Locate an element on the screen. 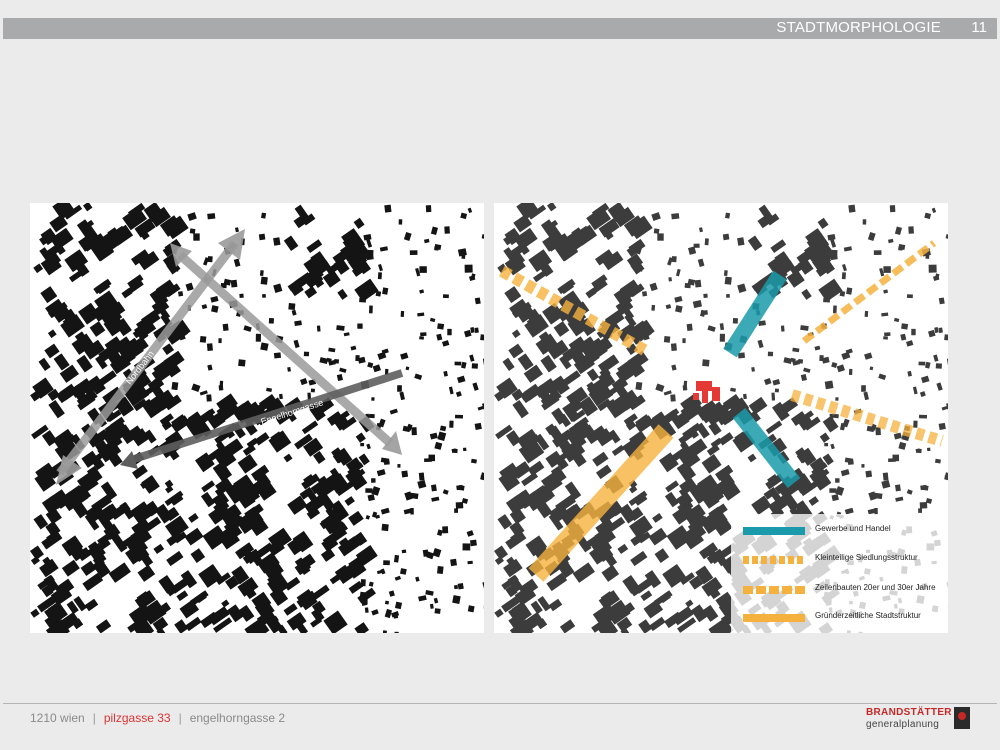 This screenshot has height=750, width=1000. legend-item: Gründerzeitliche Stadtstruktur is located at coordinates (843, 617).